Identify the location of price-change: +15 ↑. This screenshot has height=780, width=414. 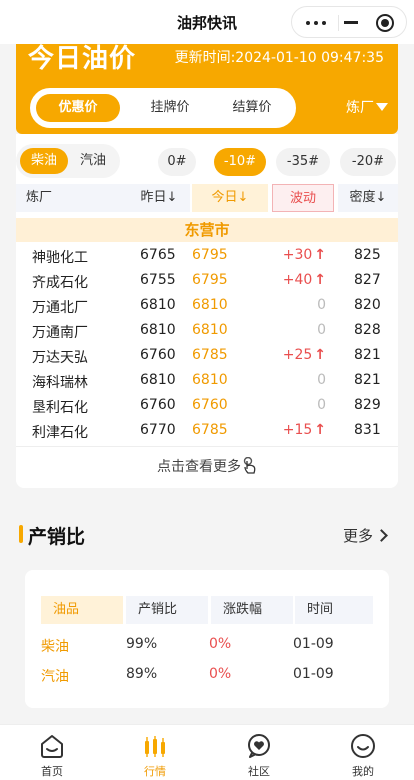
(301, 430).